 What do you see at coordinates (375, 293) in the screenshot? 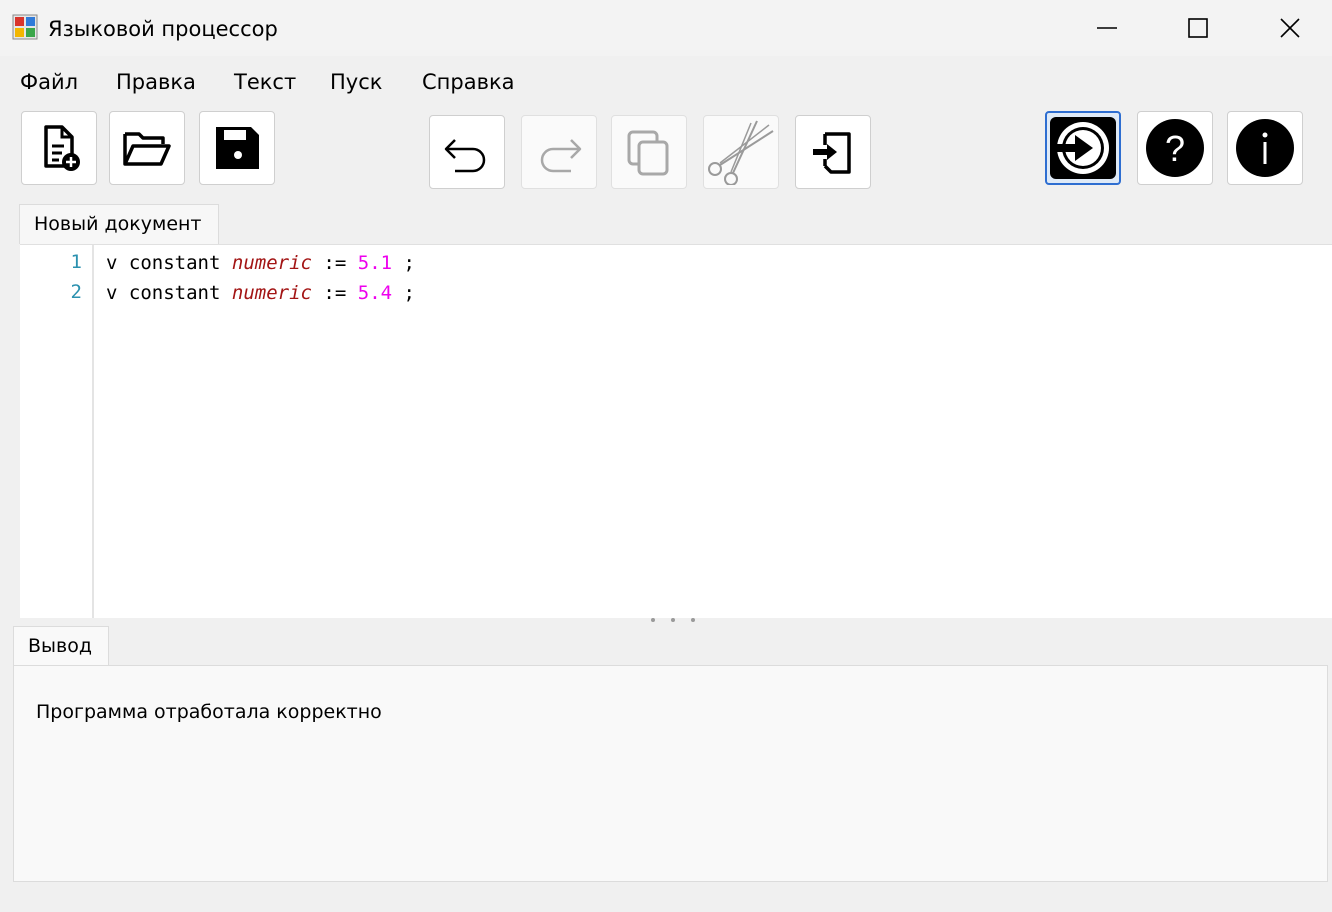
I see `number-token: 5.4` at bounding box center [375, 293].